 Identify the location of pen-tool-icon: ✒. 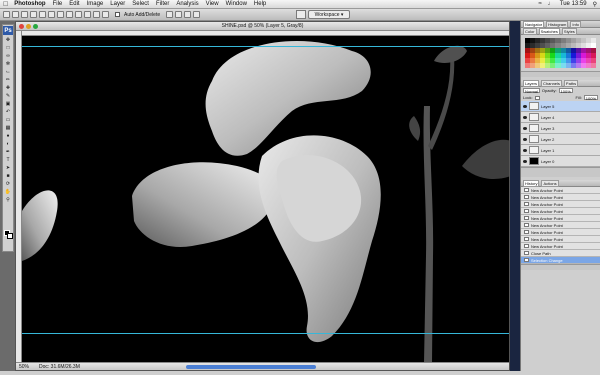
(8, 151).